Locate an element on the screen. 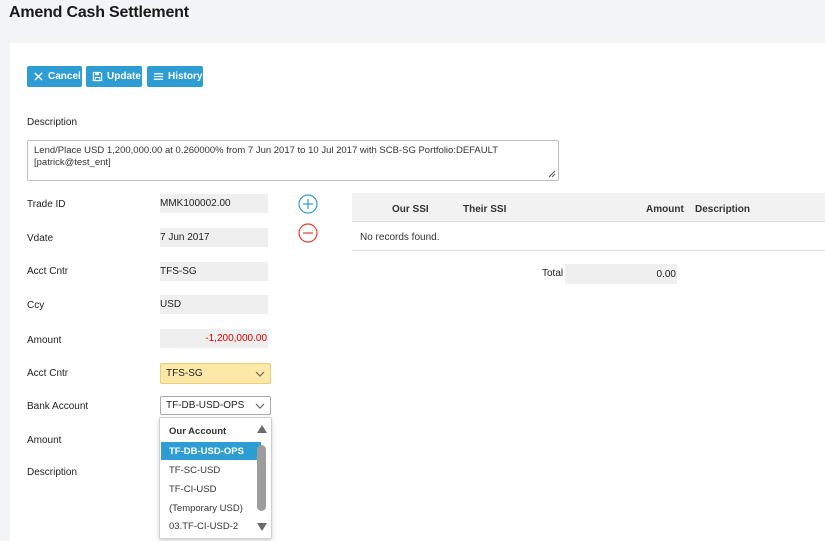 This screenshot has width=825, height=541. total-value: 0.00 is located at coordinates (621, 274).